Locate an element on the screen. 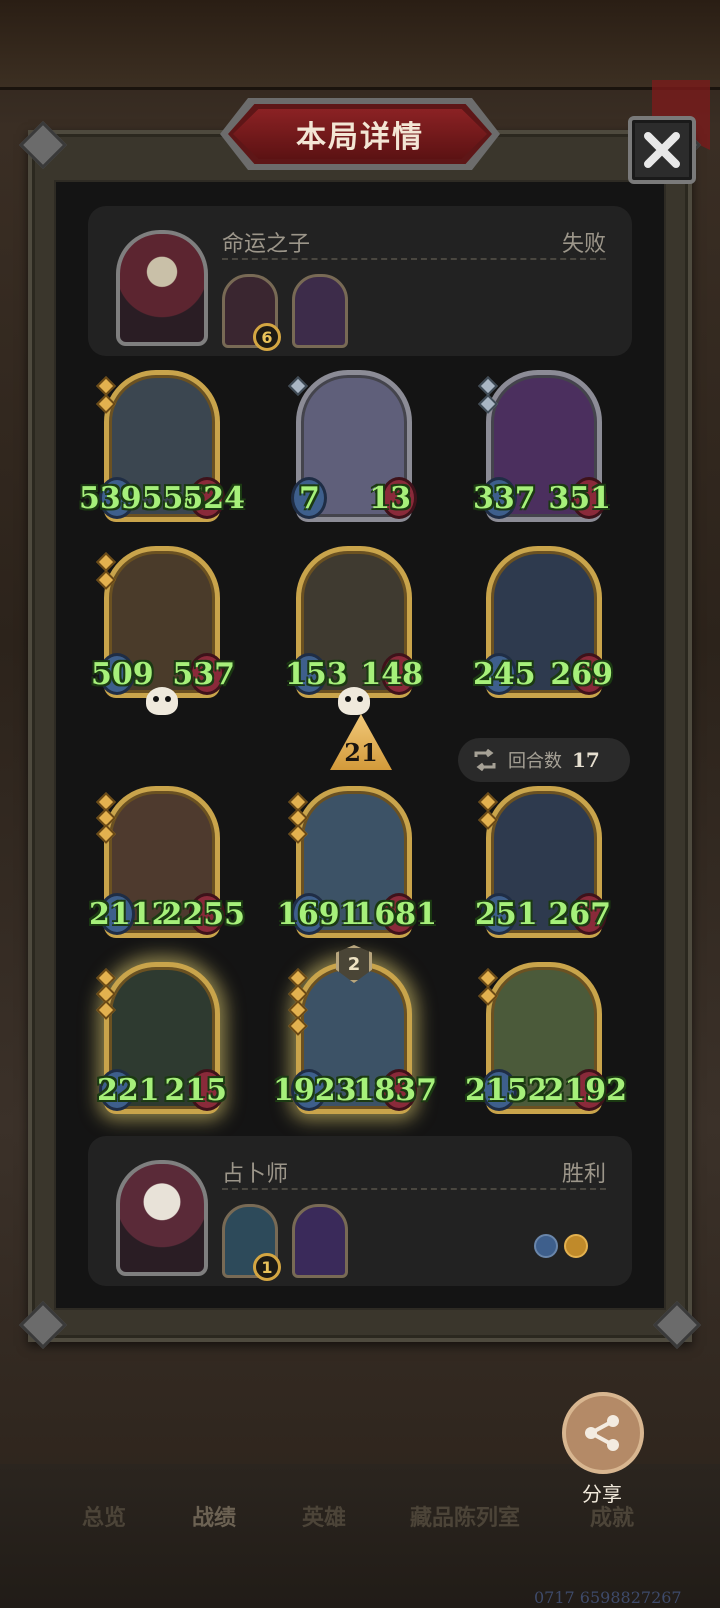 This screenshot has width=720, height=1608. attack-value: 153 is located at coordinates (316, 674).